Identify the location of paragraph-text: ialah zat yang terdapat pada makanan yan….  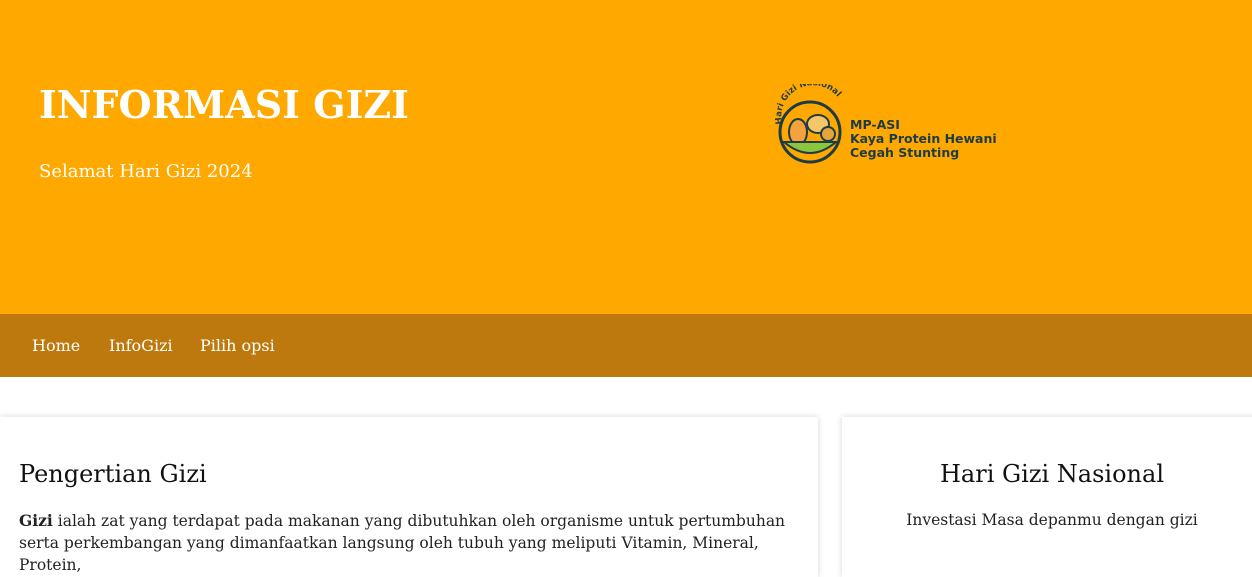
(402, 543).